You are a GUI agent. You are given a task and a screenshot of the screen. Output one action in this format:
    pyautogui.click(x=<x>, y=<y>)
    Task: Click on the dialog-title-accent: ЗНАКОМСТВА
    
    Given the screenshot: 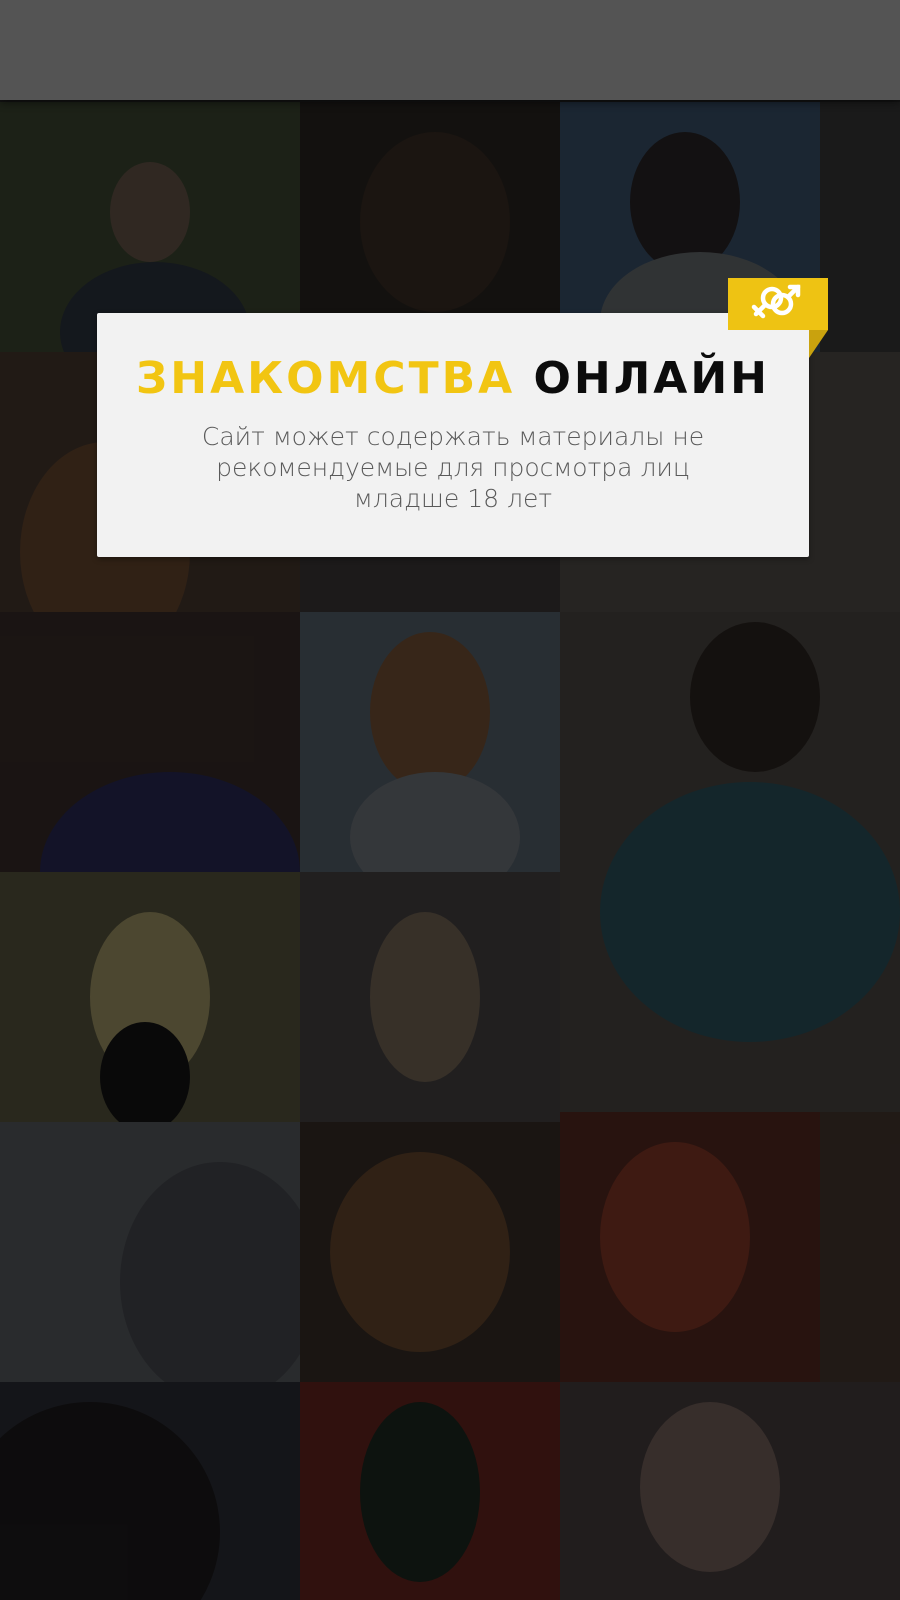 What is the action you would take?
    pyautogui.click(x=326, y=378)
    